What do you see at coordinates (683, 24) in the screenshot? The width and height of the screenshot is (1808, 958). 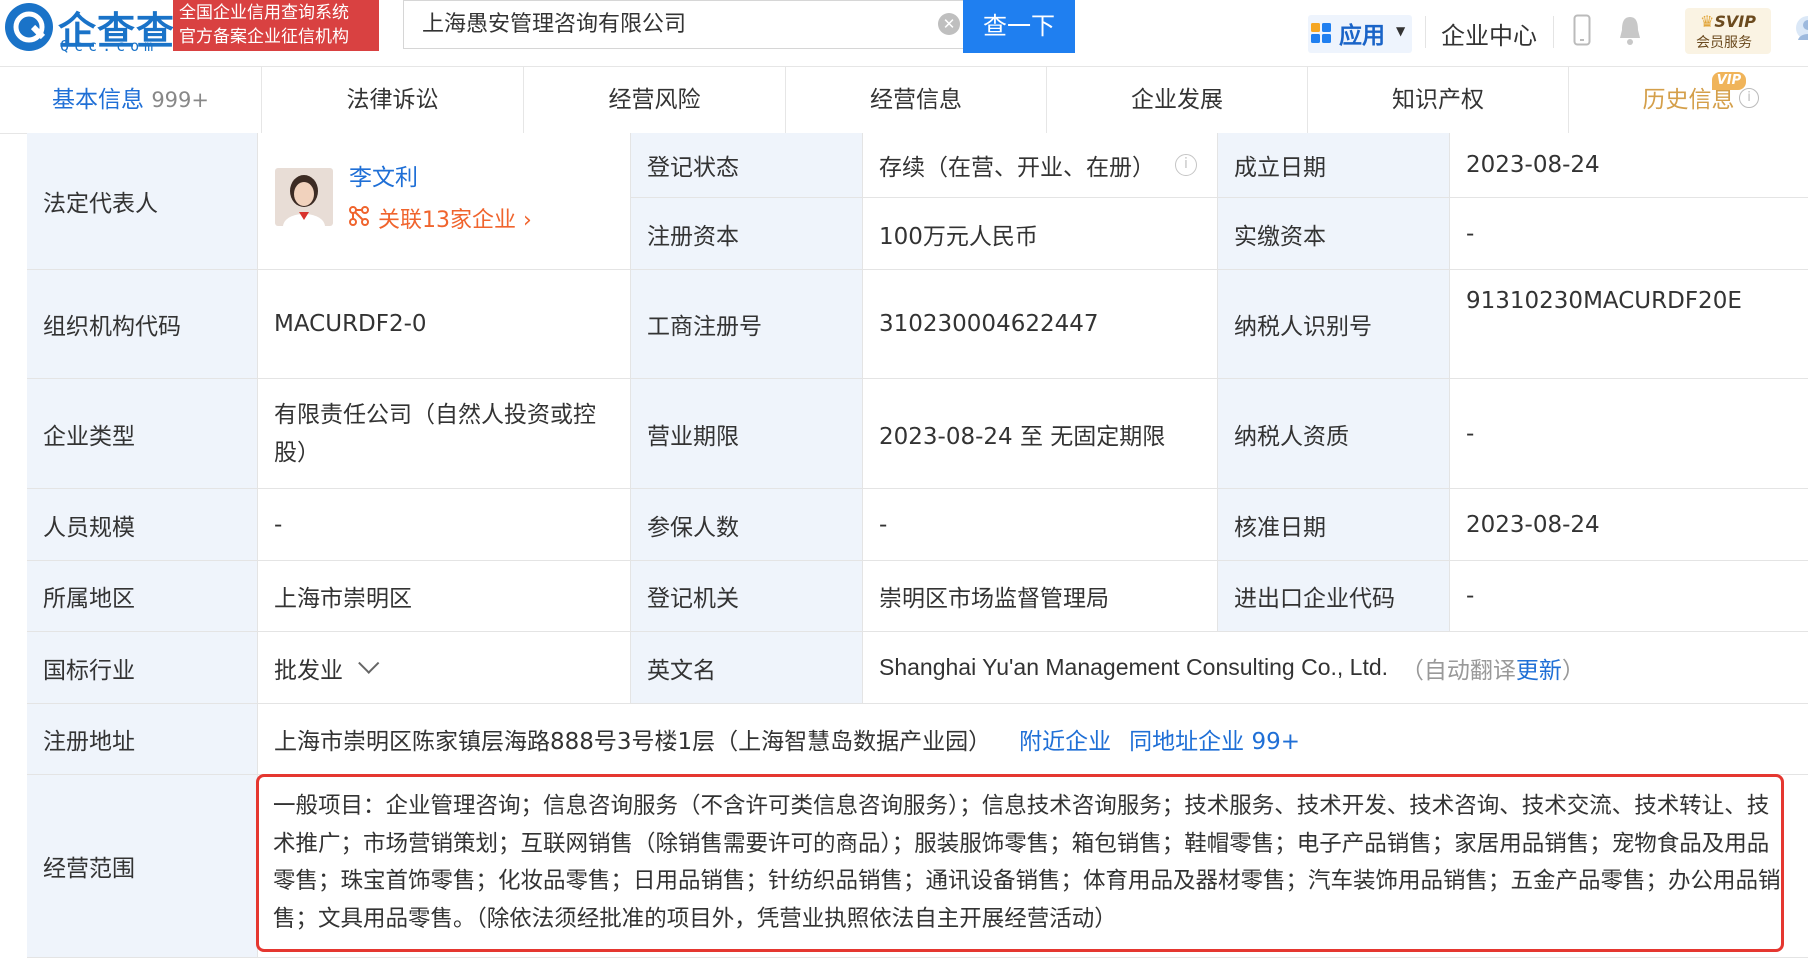 I see `search-input: 上海愚安管理咨询有限公司` at bounding box center [683, 24].